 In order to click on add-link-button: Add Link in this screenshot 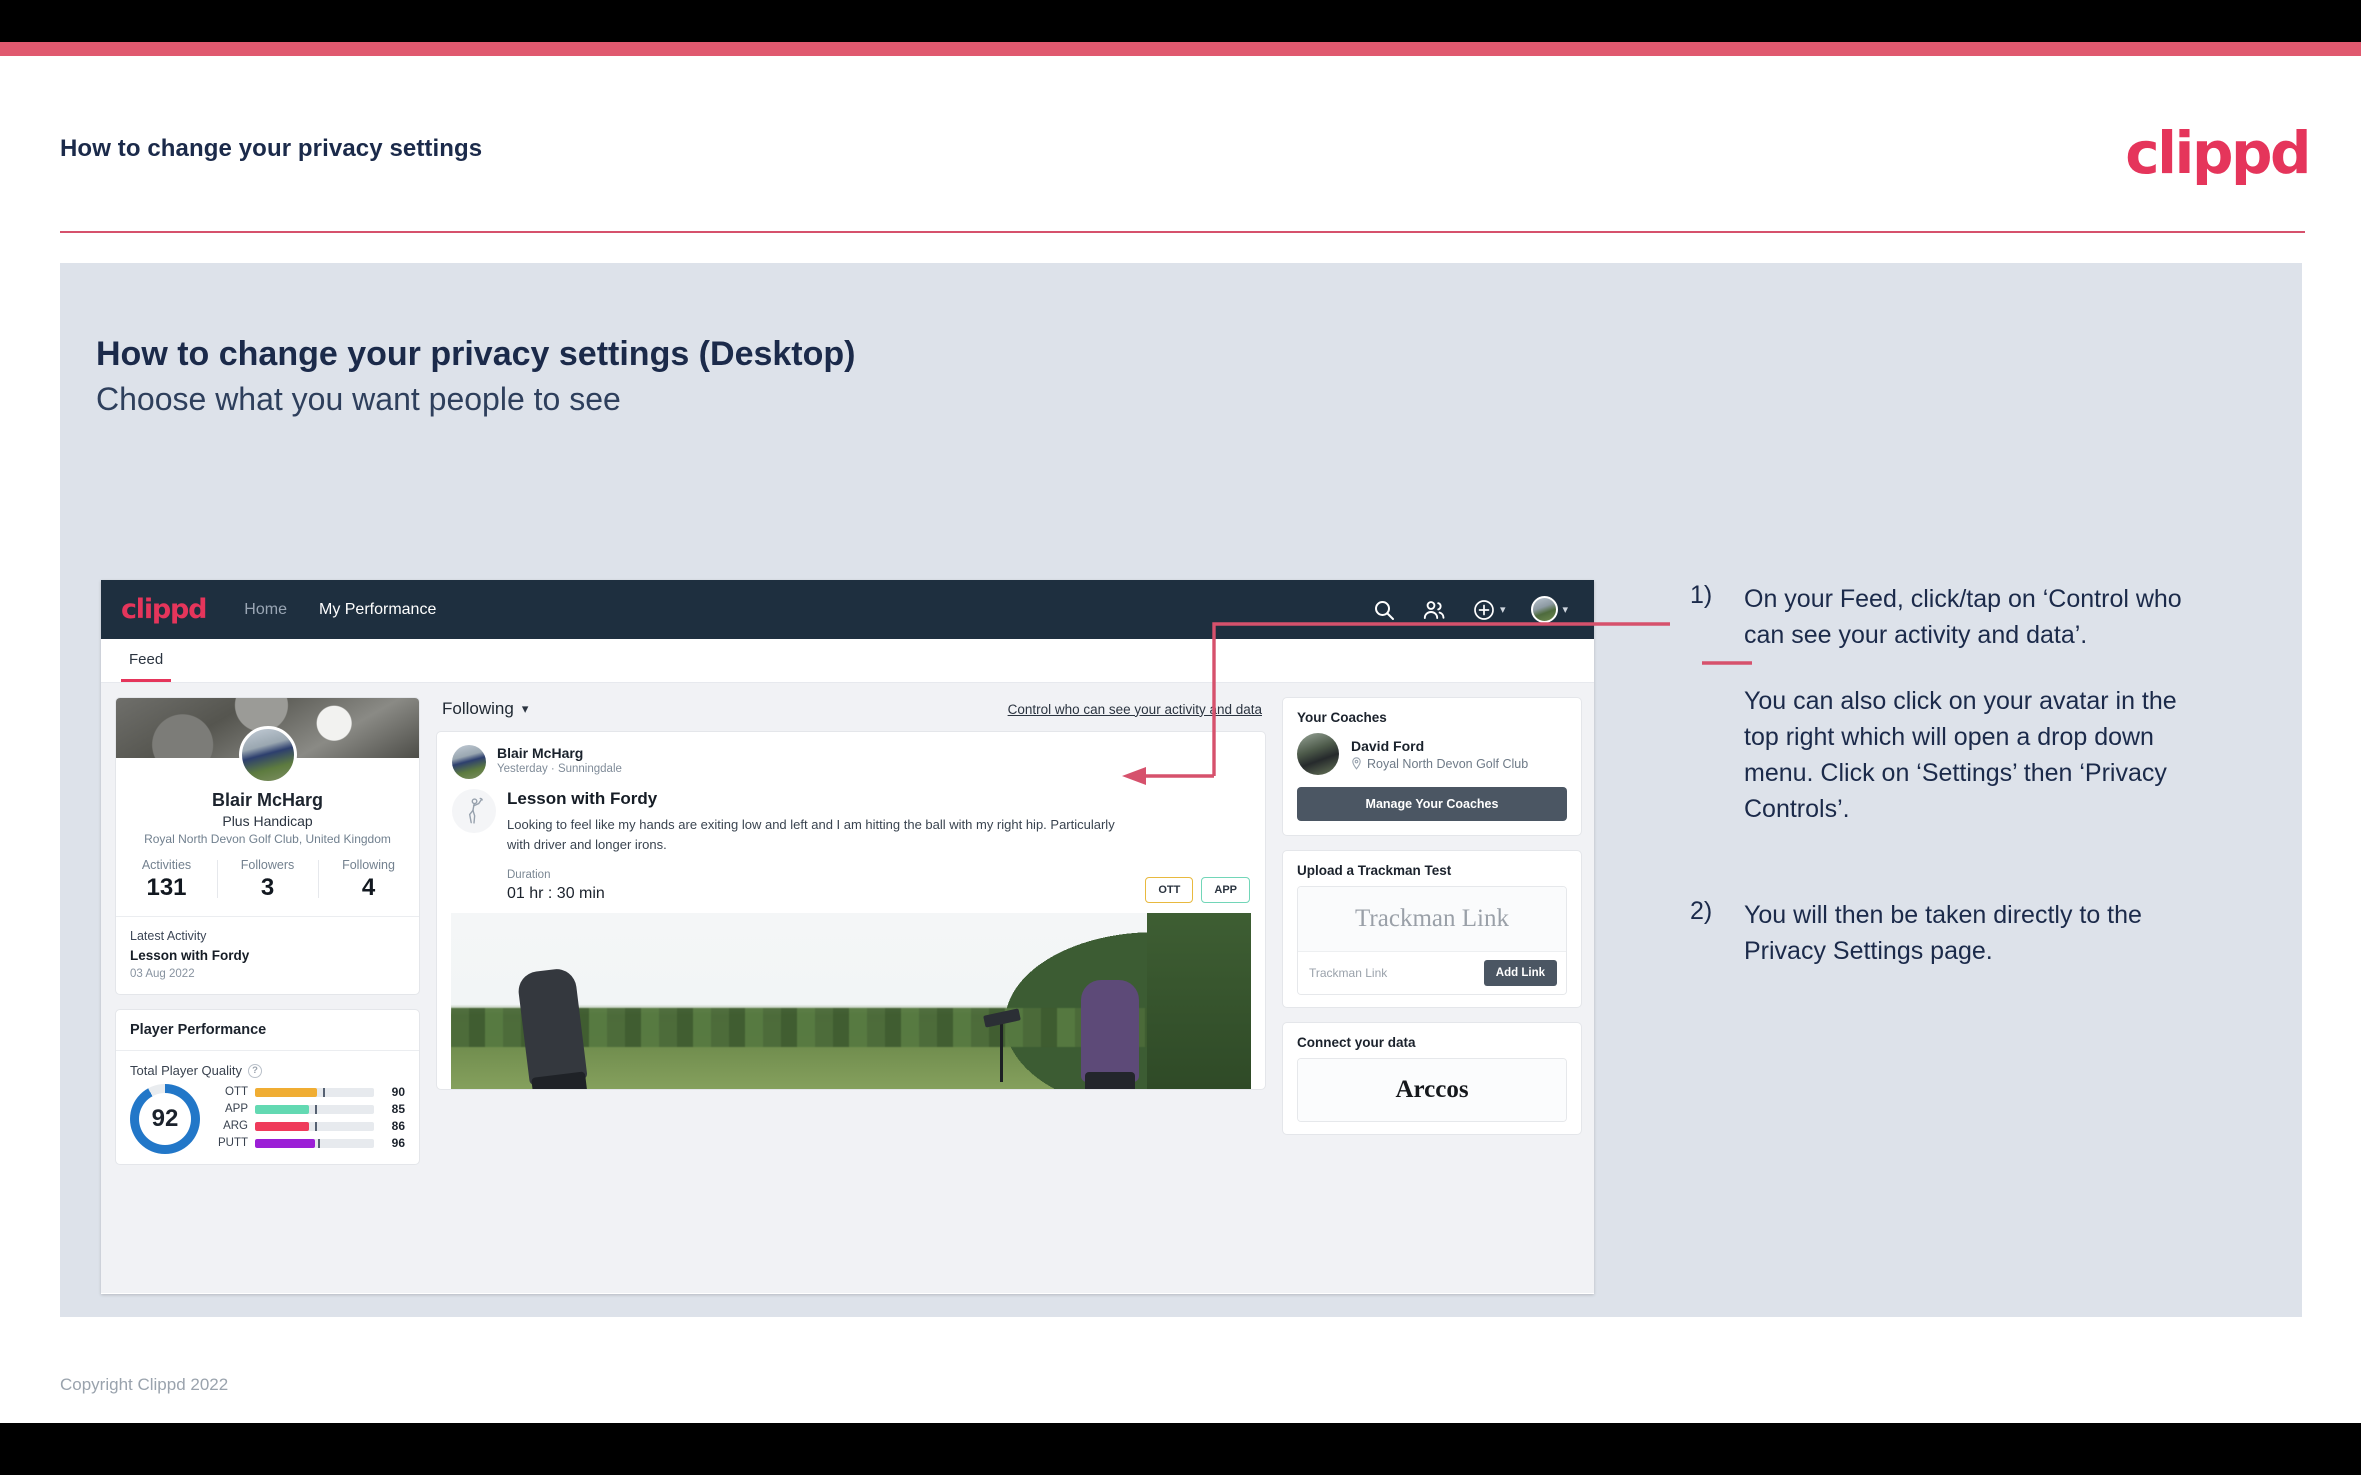, I will do `click(1520, 973)`.